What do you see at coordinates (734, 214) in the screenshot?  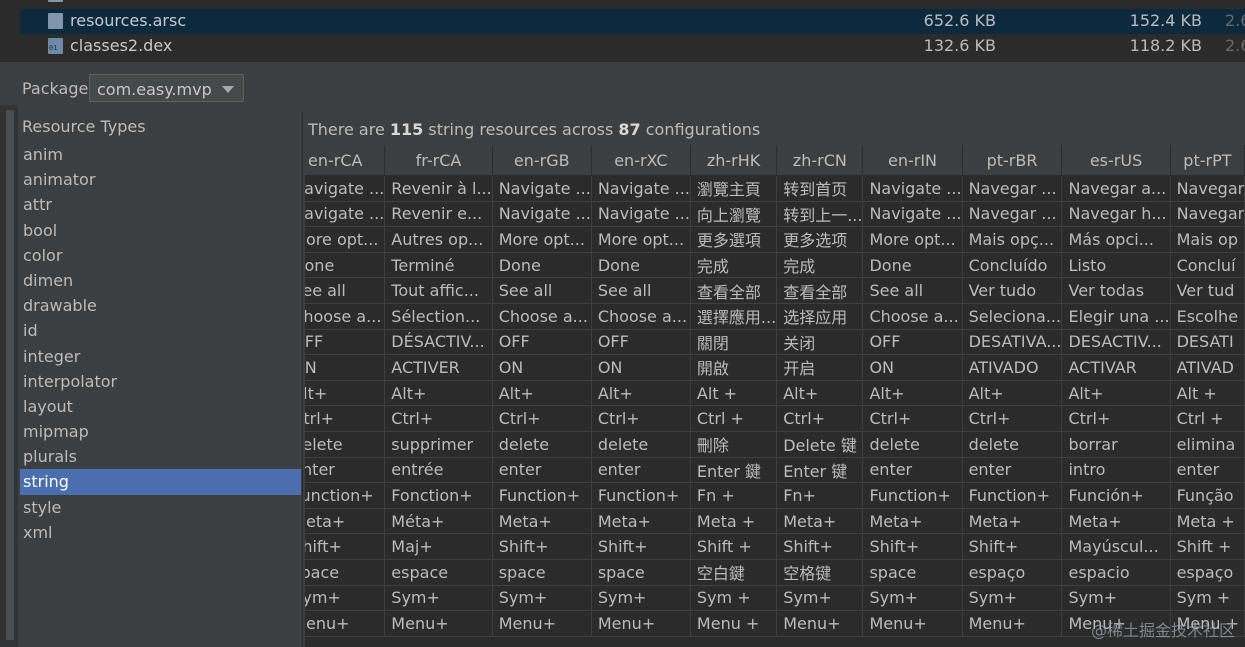 I see `table-cell: 向上瀏覽` at bounding box center [734, 214].